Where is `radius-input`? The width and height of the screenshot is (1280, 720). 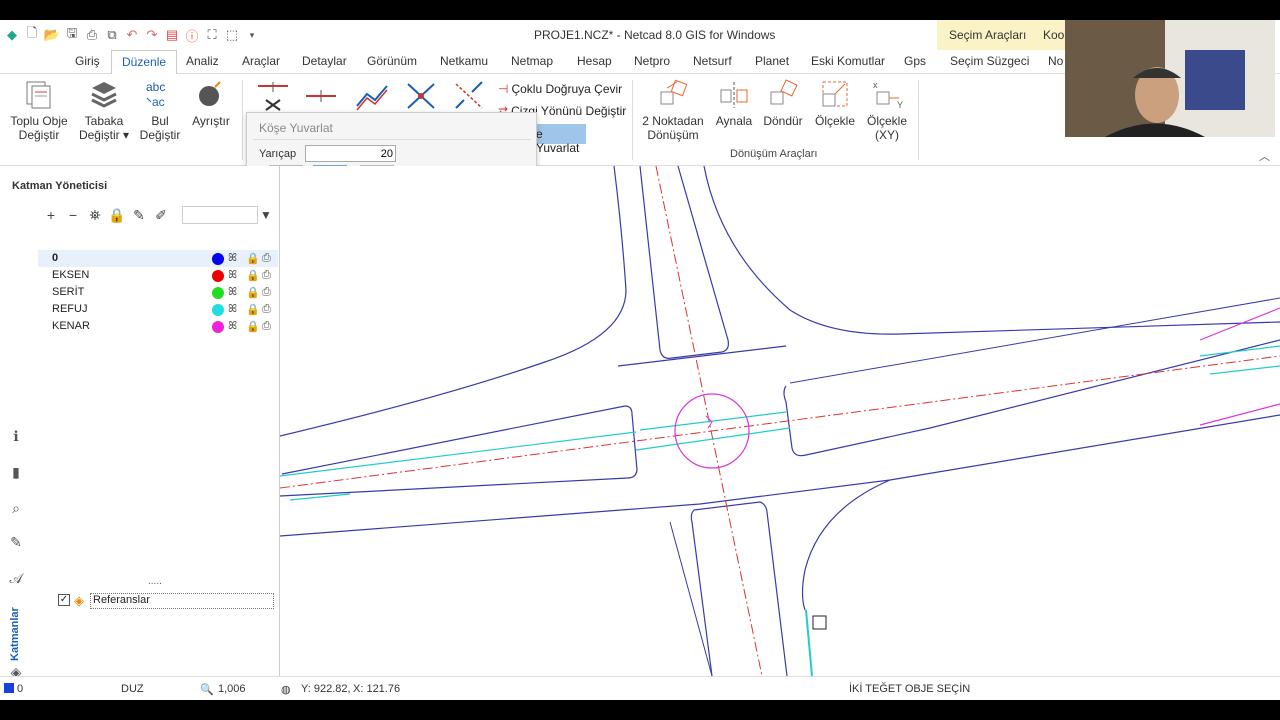 radius-input is located at coordinates (350, 153).